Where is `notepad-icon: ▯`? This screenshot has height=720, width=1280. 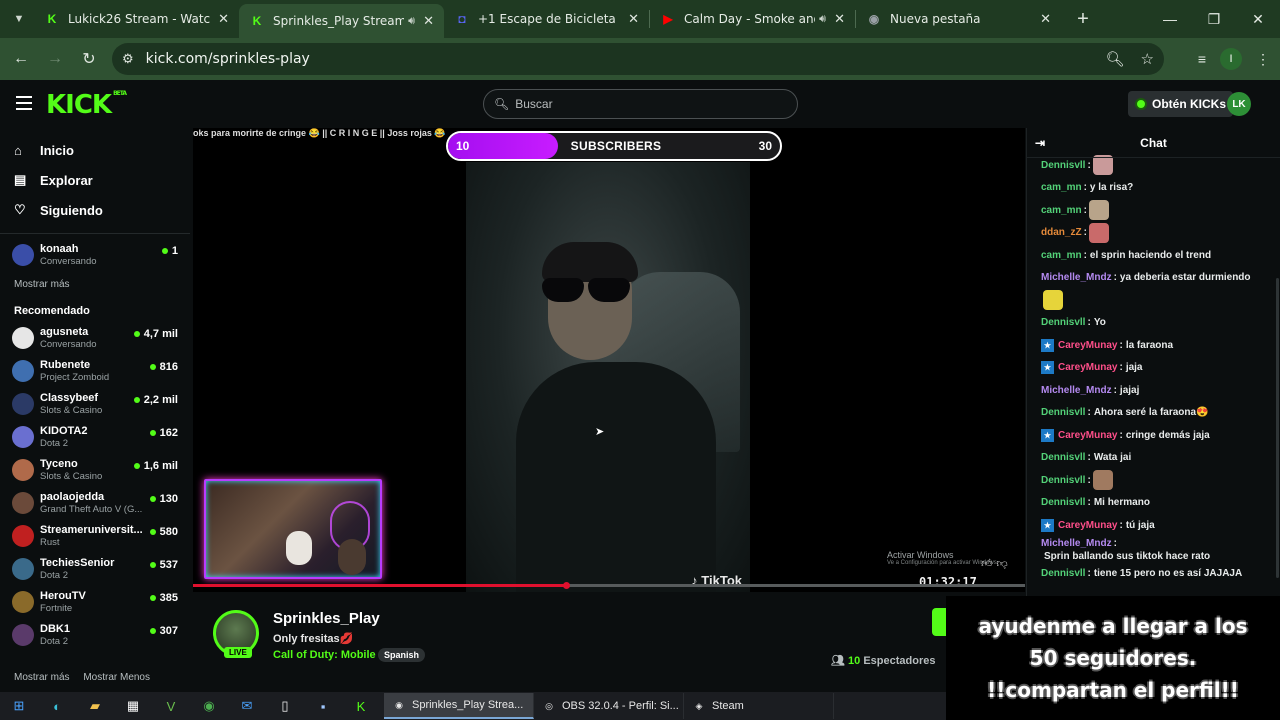
notepad-icon: ▯ is located at coordinates (285, 706).